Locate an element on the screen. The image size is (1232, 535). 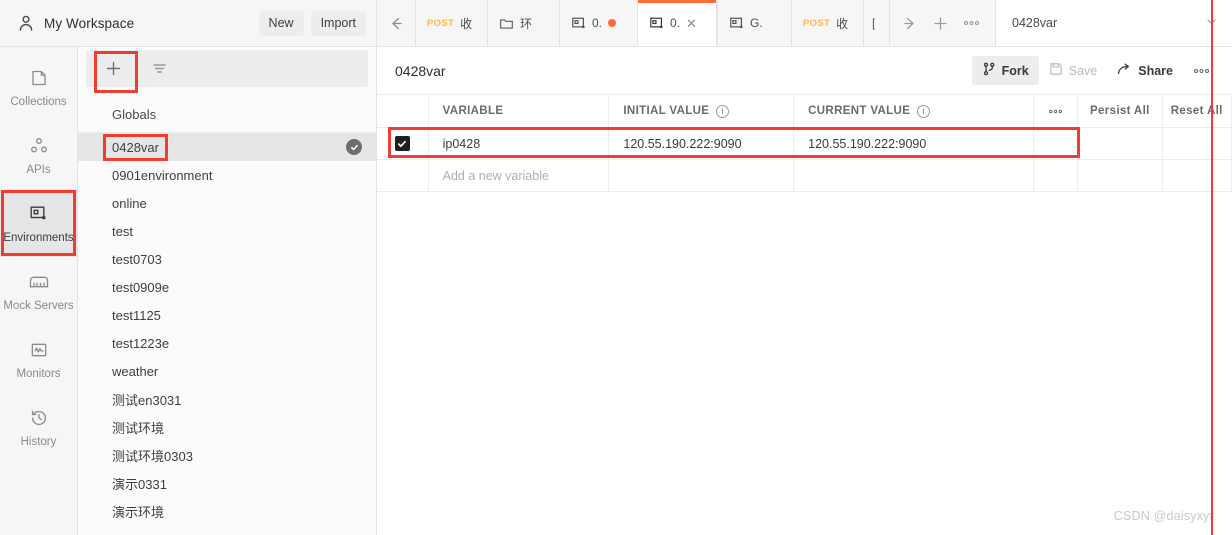
folder-icon is located at coordinates (506, 23).